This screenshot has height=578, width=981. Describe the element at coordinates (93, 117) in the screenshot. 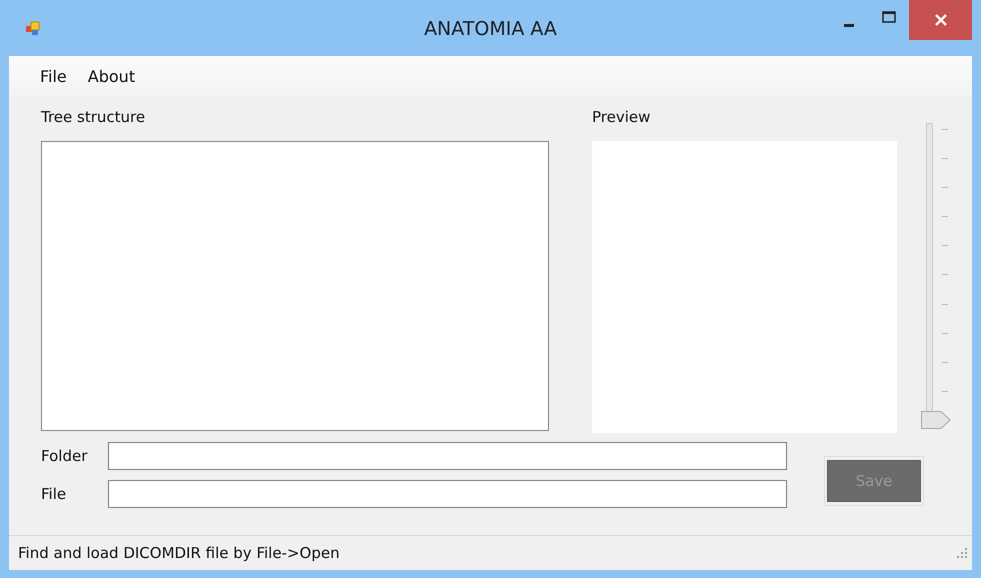

I see `tree-label: Tree structure` at that location.